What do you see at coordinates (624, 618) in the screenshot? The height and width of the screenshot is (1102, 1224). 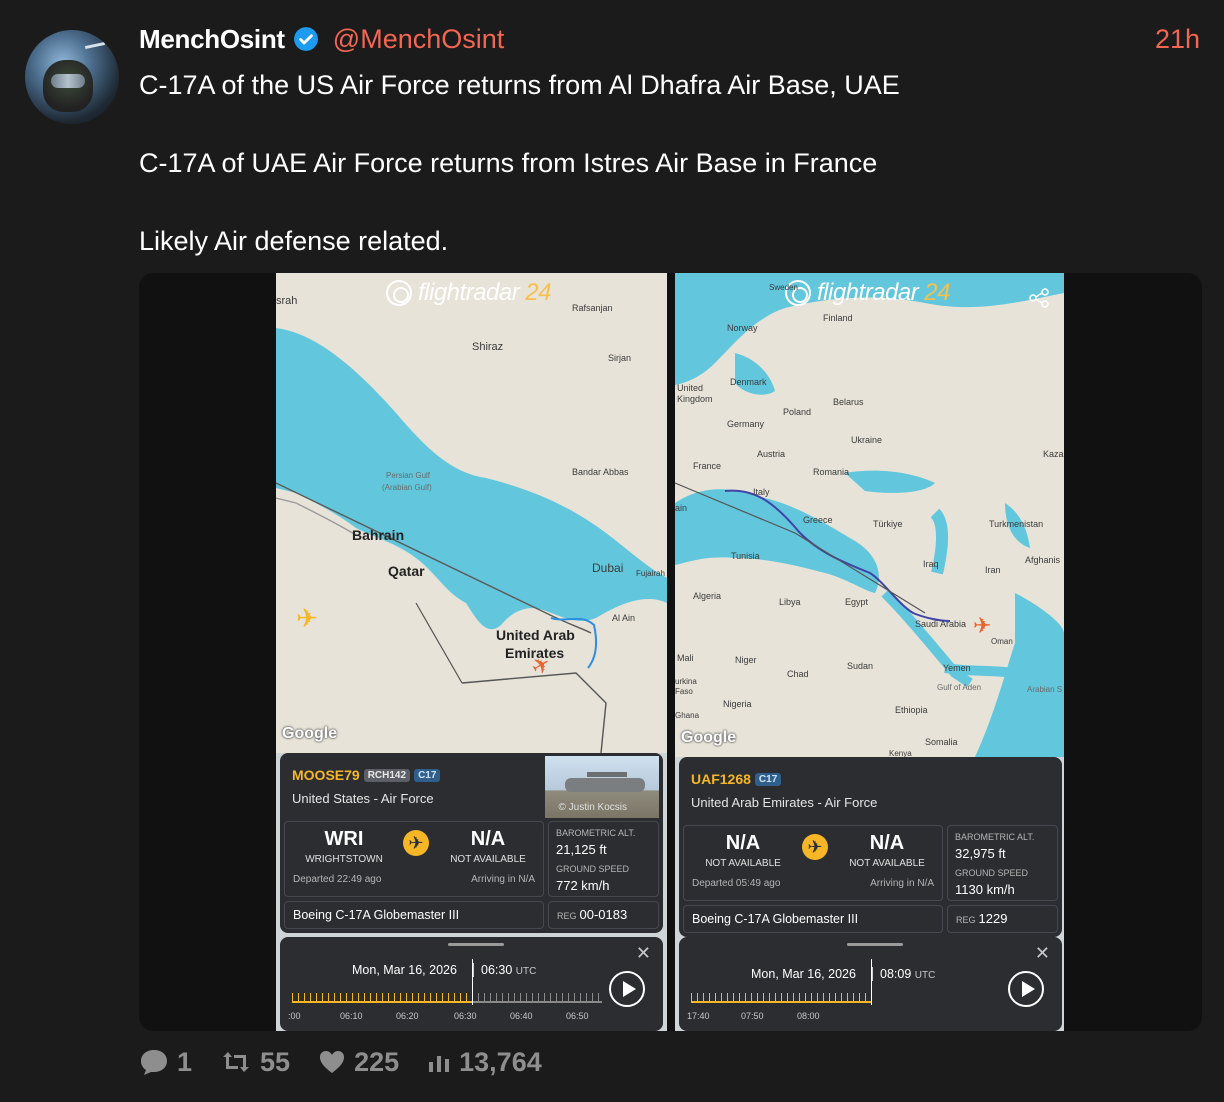 I see `map-label: Al Ain` at bounding box center [624, 618].